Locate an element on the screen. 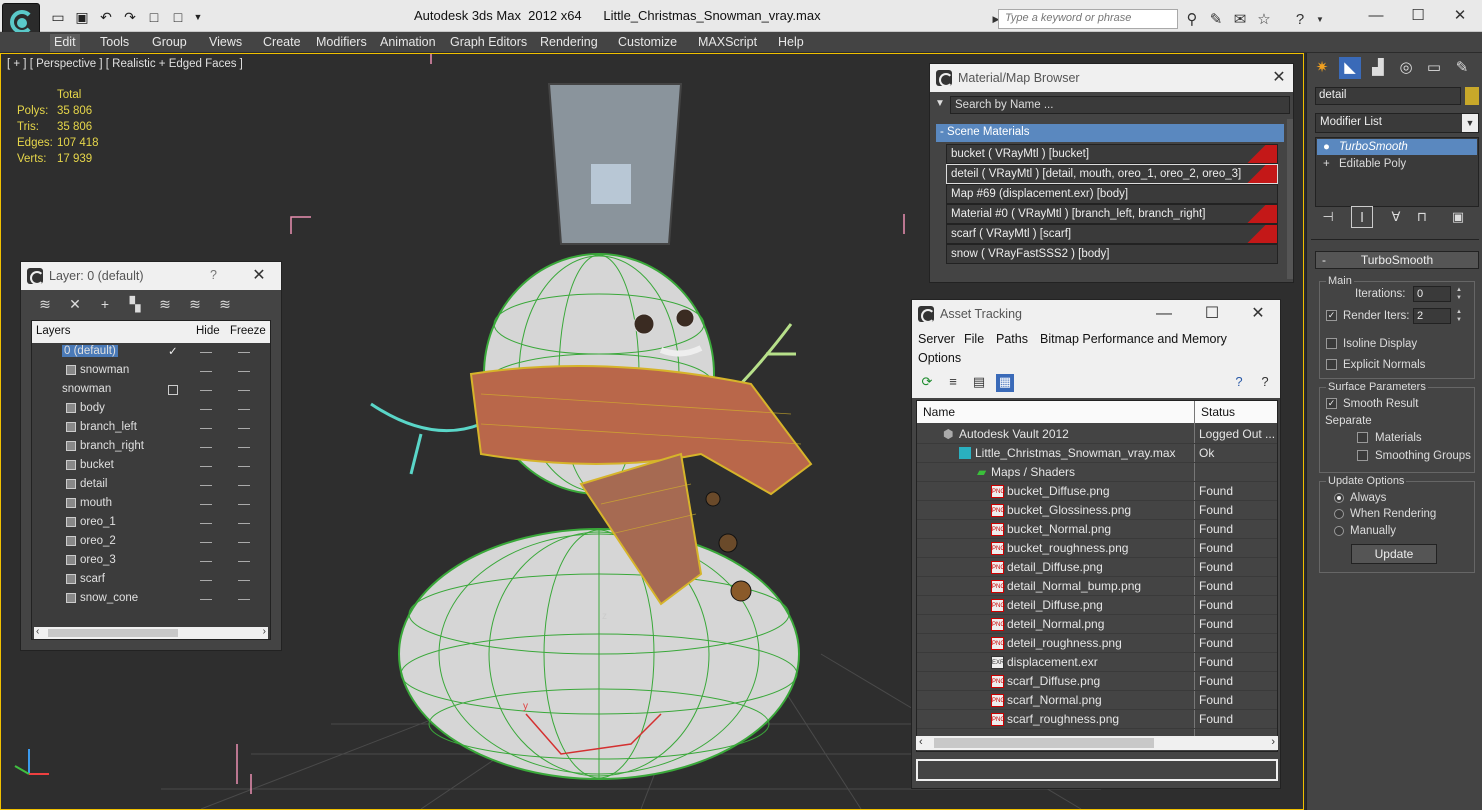 Image resolution: width=1482 pixels, height=810 pixels. material-item: bucket ( VRayMtl ) [bucket] is located at coordinates (1112, 154).